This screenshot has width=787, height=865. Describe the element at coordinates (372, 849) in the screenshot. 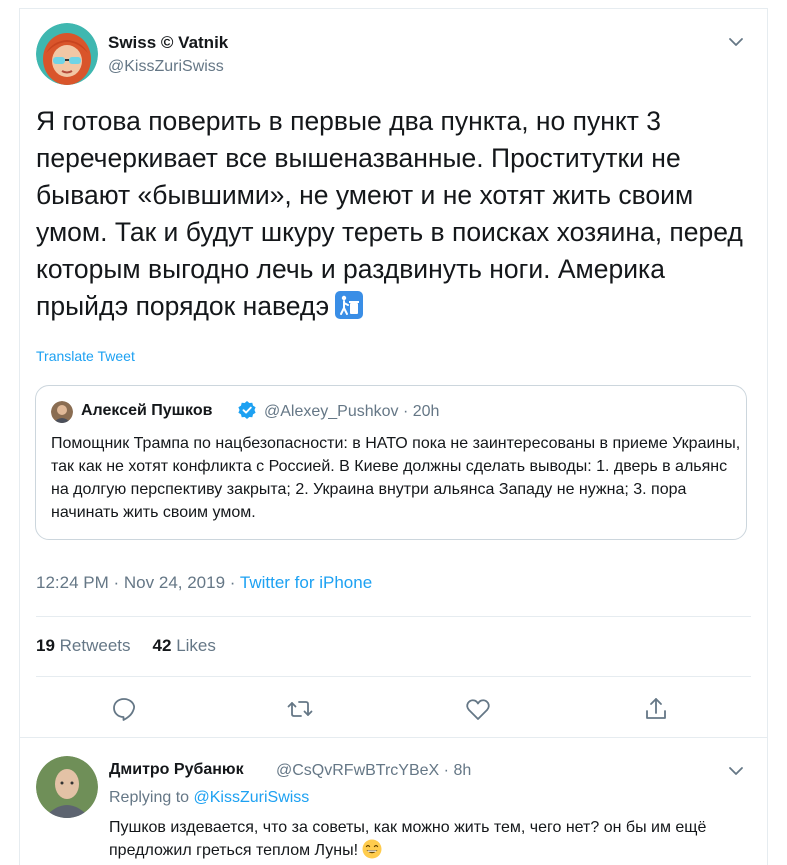

I see `grinning-face-icon` at that location.